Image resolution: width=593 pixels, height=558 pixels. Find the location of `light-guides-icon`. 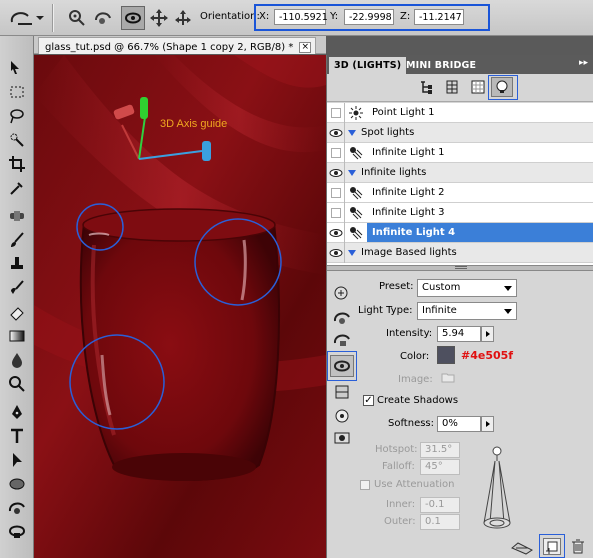

light-guides-icon is located at coordinates (342, 438).